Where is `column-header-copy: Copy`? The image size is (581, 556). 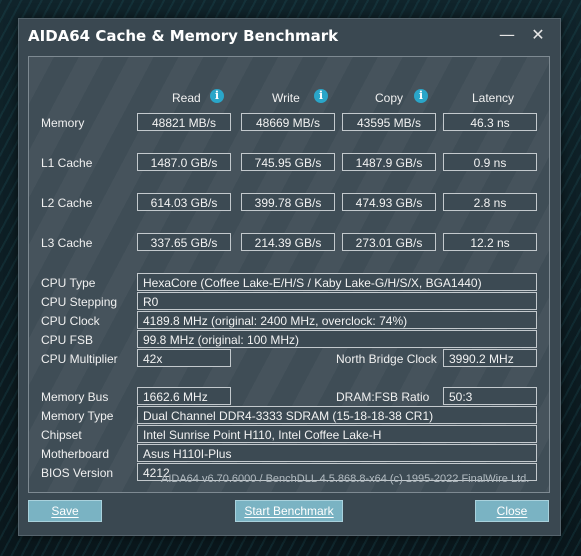 column-header-copy: Copy is located at coordinates (389, 98).